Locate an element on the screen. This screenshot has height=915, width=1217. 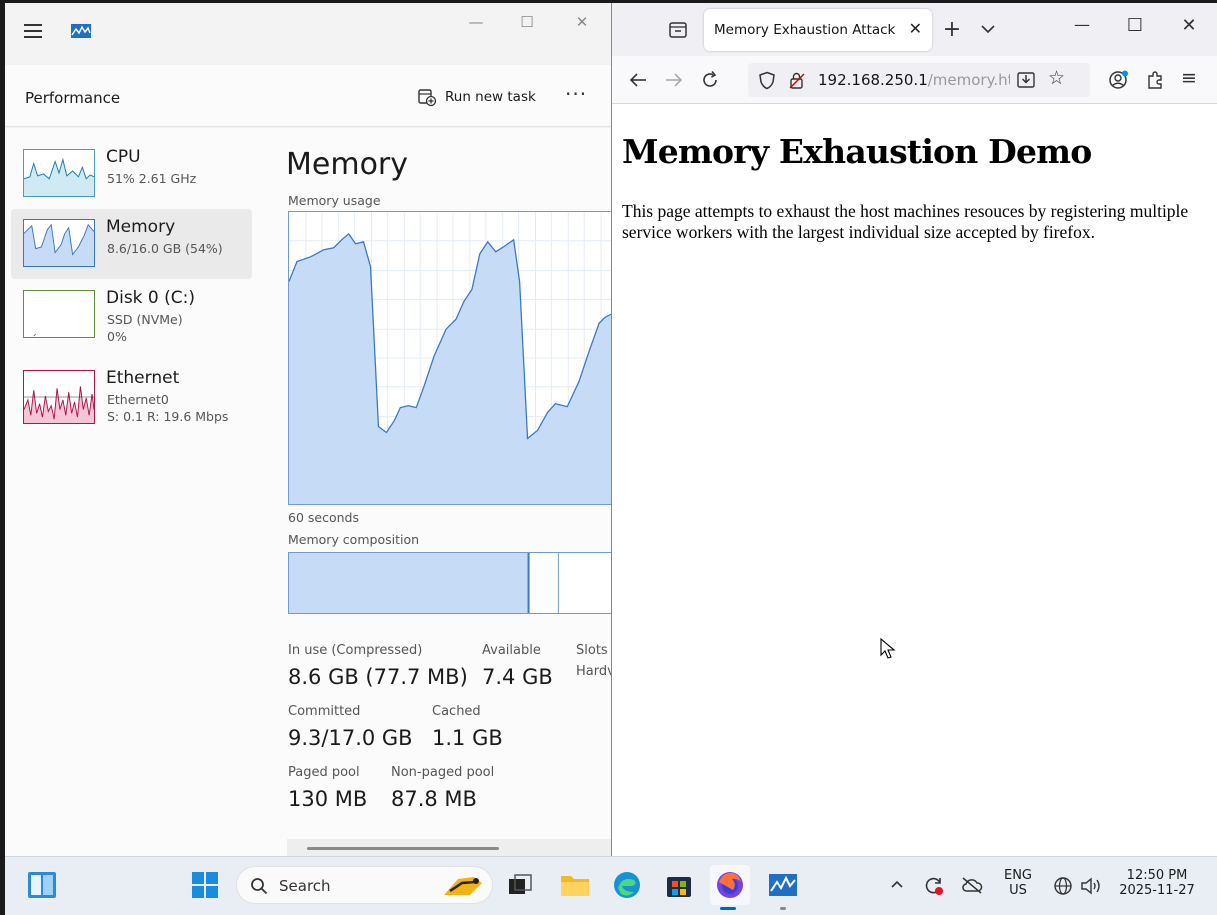
back-arrow-icon is located at coordinates (638, 80).